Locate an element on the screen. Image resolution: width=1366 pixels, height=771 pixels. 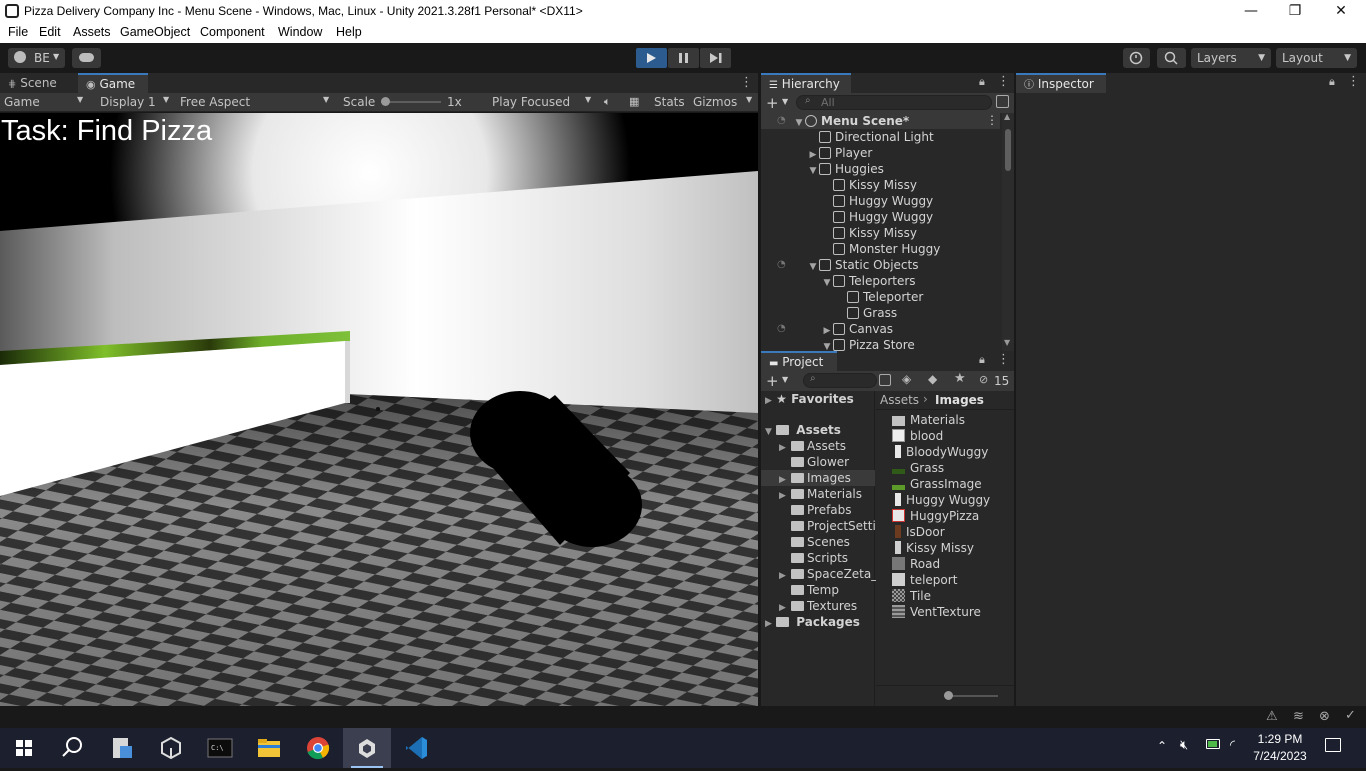
tab-game: ◉ Game is located at coordinates (113, 83).